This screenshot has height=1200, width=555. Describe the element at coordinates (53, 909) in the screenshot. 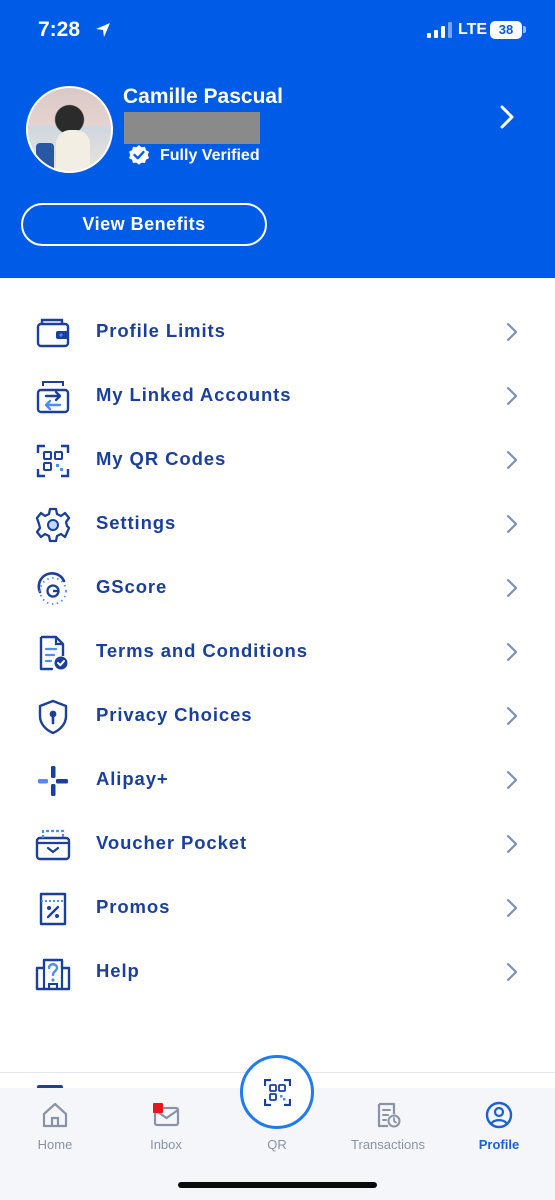

I see `promo-ticket-icon` at that location.